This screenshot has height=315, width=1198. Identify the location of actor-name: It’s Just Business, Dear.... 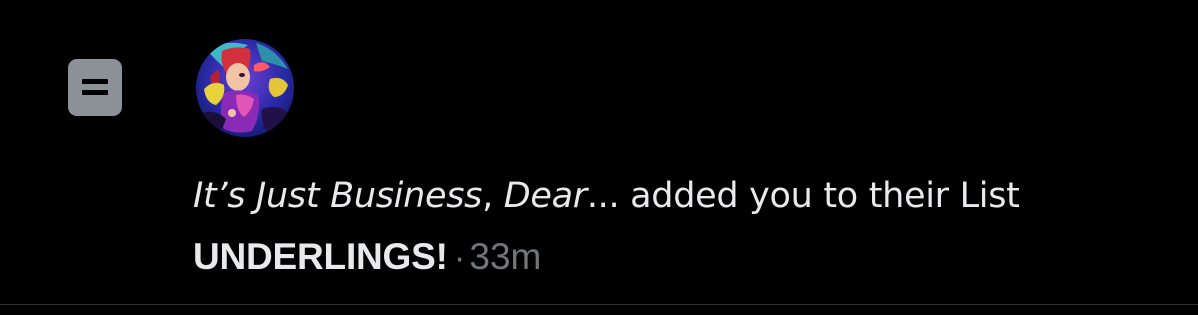
(406, 196).